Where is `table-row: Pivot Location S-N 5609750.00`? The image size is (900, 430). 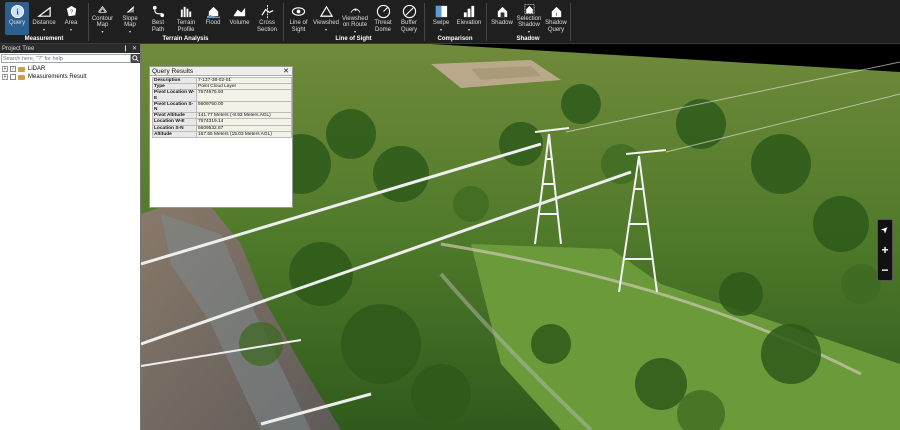 table-row: Pivot Location S-N 5609750.00 is located at coordinates (222, 107).